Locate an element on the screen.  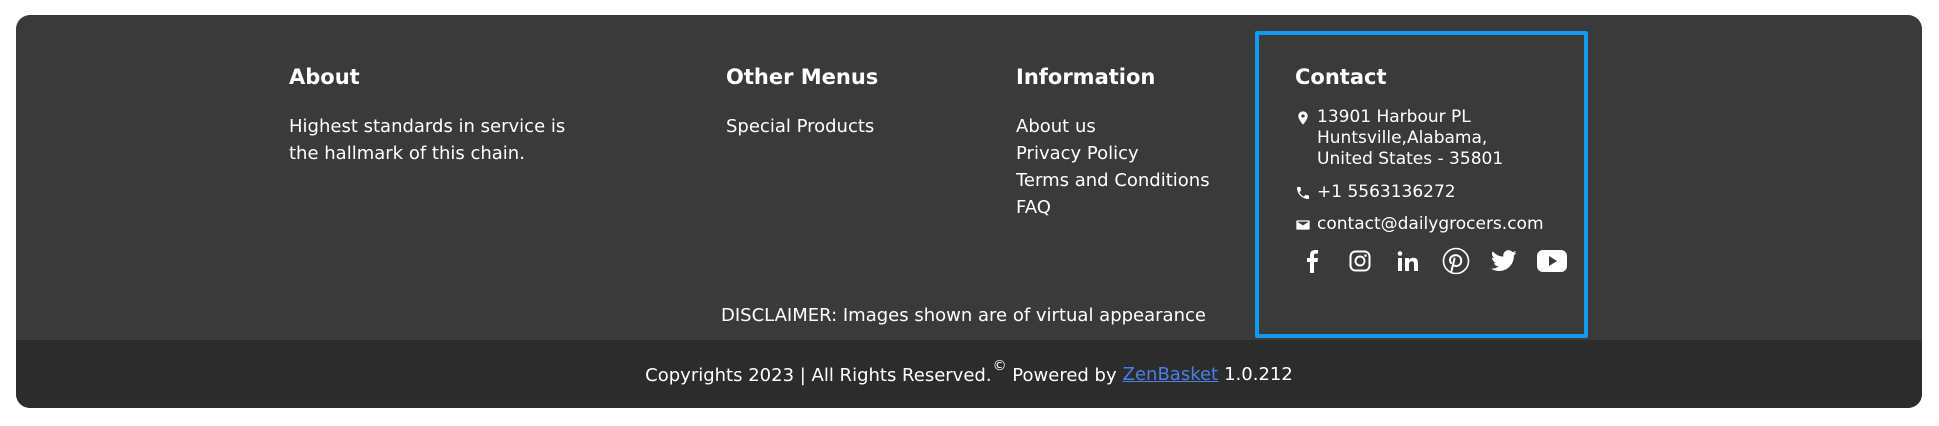
mail-icon is located at coordinates (1303, 225).